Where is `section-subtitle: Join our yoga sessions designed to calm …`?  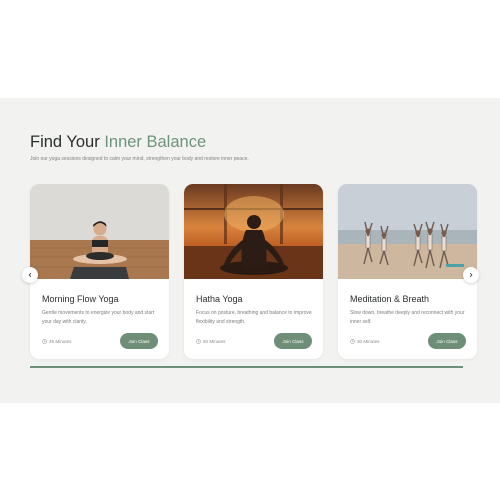
section-subtitle: Join our yoga sessions designed to calm … is located at coordinates (139, 159).